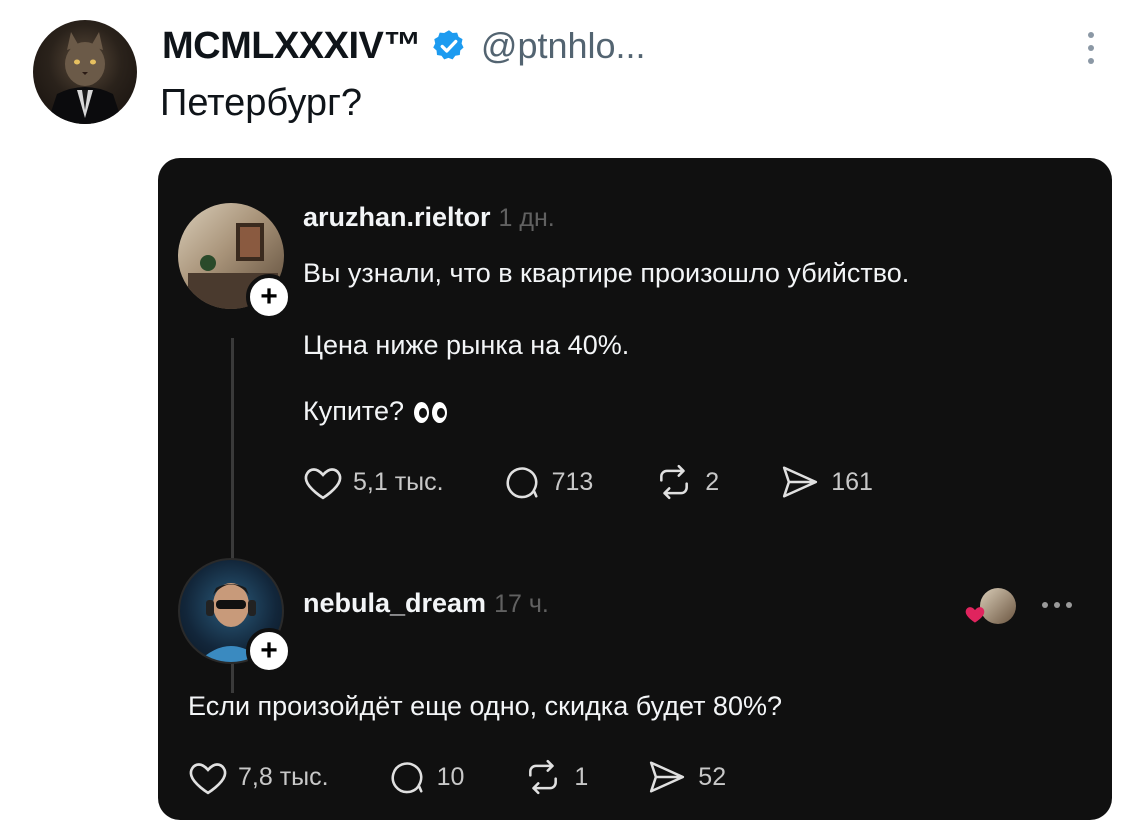 The width and height of the screenshot is (1136, 840). I want to click on post-username: aruzhan.rieltor 1 дн., so click(429, 217).